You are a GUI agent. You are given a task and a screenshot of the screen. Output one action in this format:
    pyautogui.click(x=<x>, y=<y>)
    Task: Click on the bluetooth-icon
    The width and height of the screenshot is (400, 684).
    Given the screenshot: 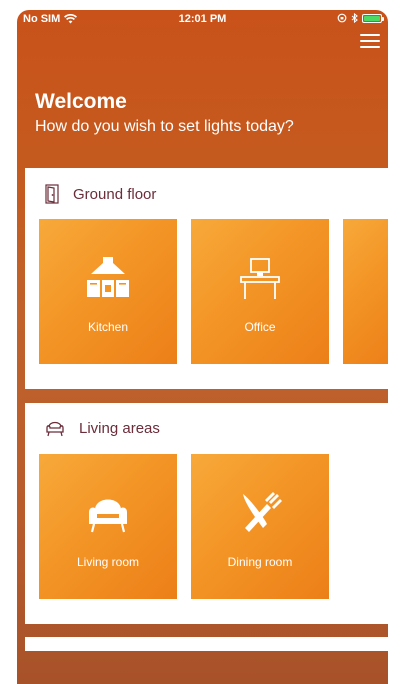 What is the action you would take?
    pyautogui.click(x=354, y=18)
    